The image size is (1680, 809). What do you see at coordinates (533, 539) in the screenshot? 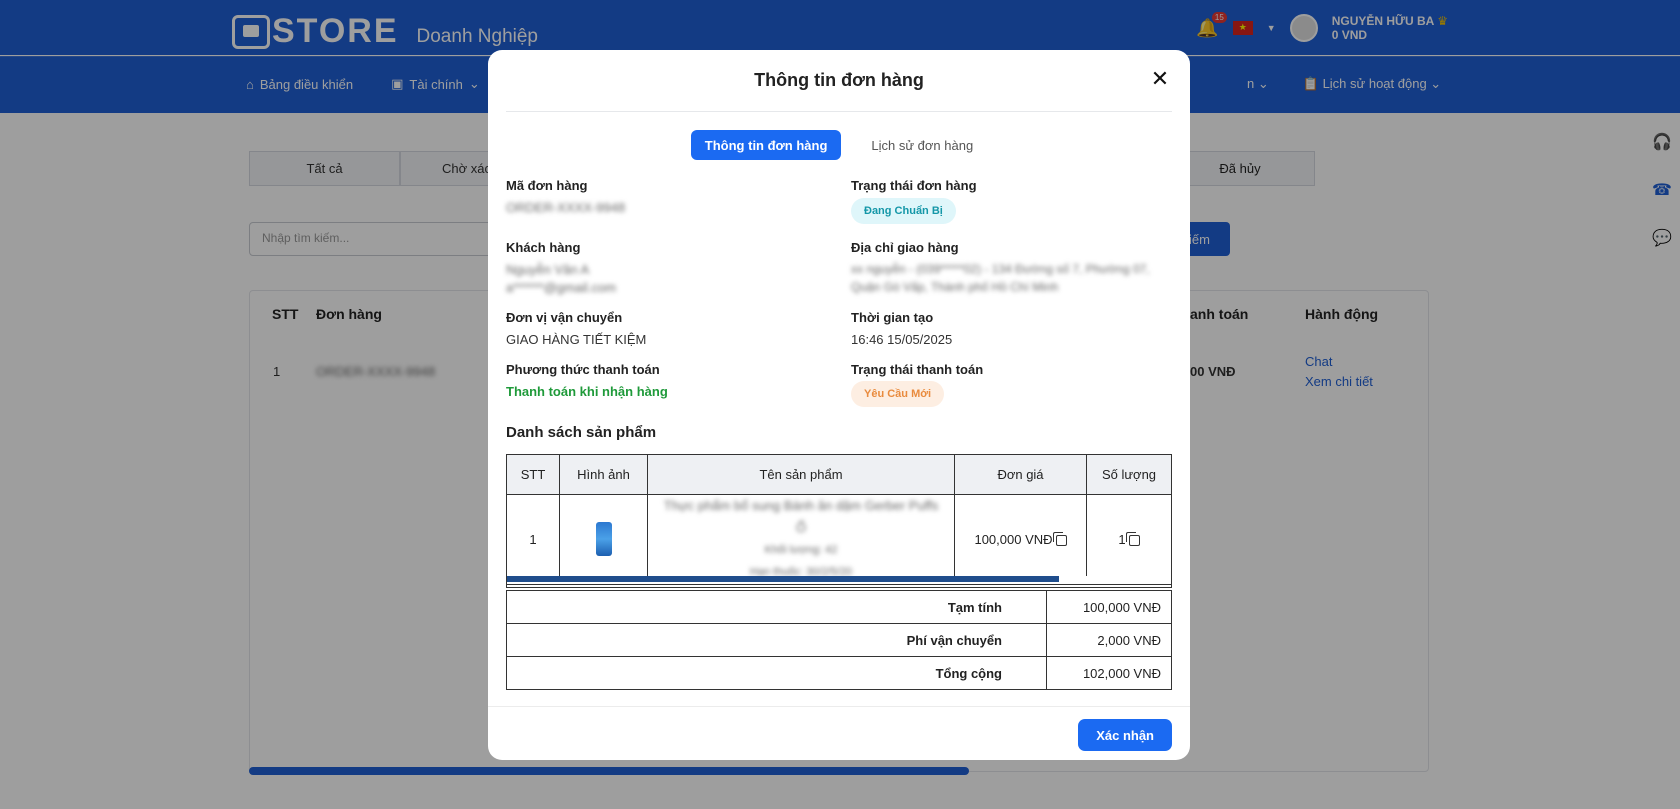
I see `product-stt: 1` at bounding box center [533, 539].